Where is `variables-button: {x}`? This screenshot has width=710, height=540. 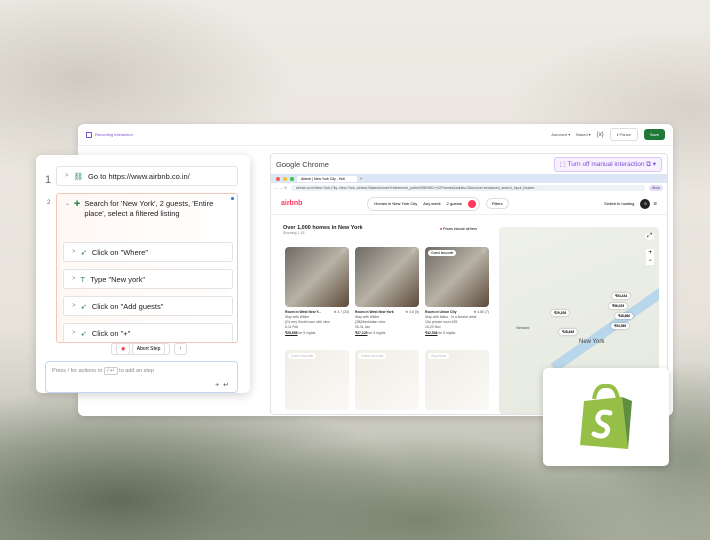 variables-button: {x} is located at coordinates (600, 135).